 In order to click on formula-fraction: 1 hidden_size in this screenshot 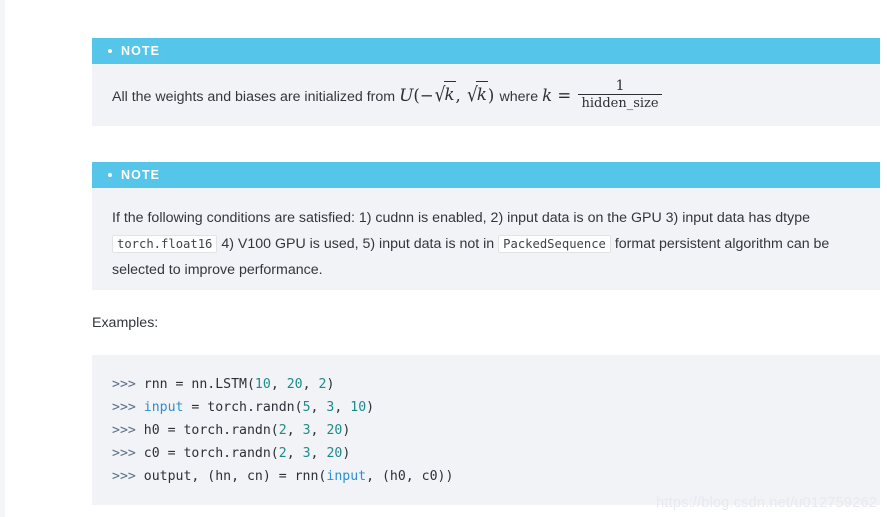, I will do `click(620, 95)`.